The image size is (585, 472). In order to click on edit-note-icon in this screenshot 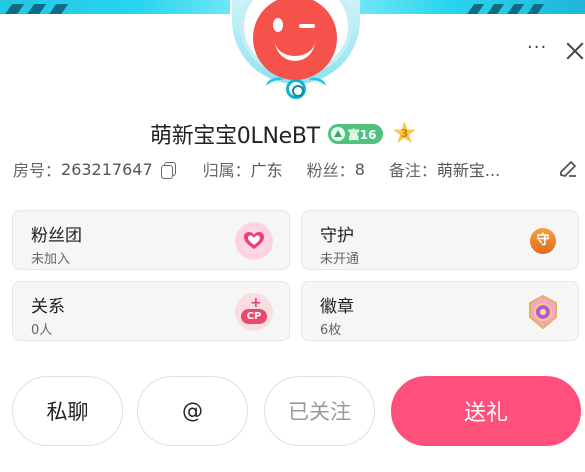, I will do `click(568, 169)`.